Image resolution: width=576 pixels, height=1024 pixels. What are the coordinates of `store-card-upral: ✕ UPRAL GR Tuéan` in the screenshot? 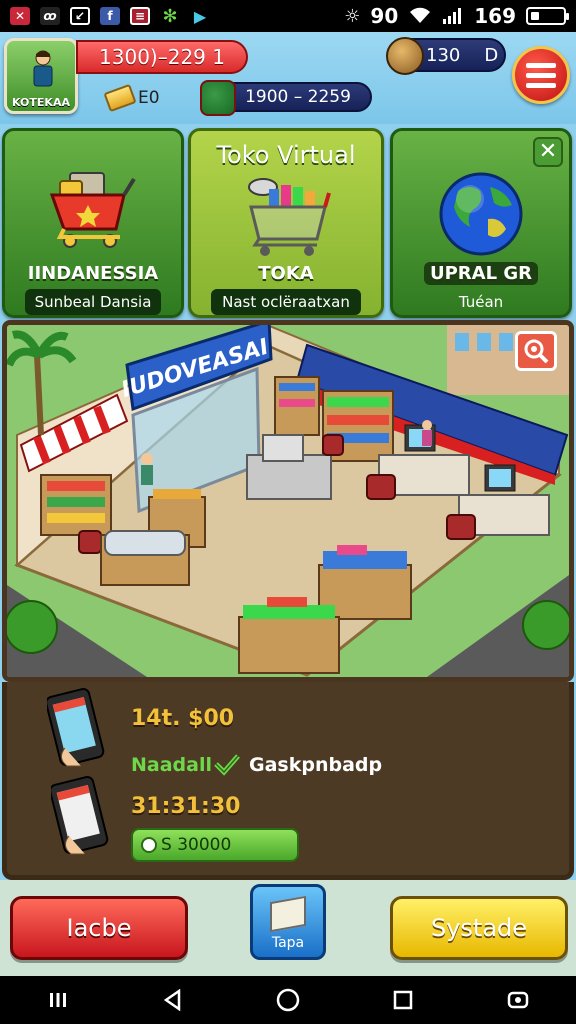 It's located at (481, 223).